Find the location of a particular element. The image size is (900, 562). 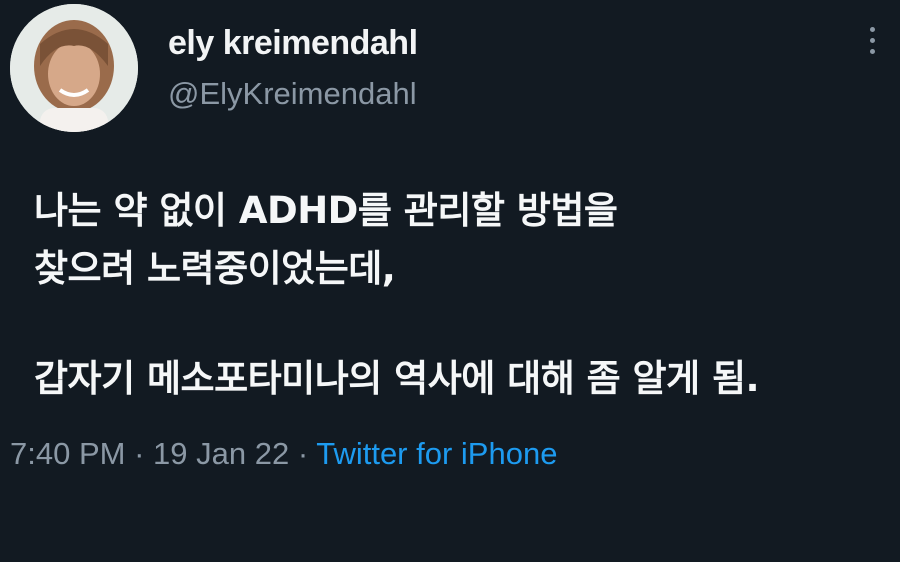

avatar-photo is located at coordinates (74, 68).